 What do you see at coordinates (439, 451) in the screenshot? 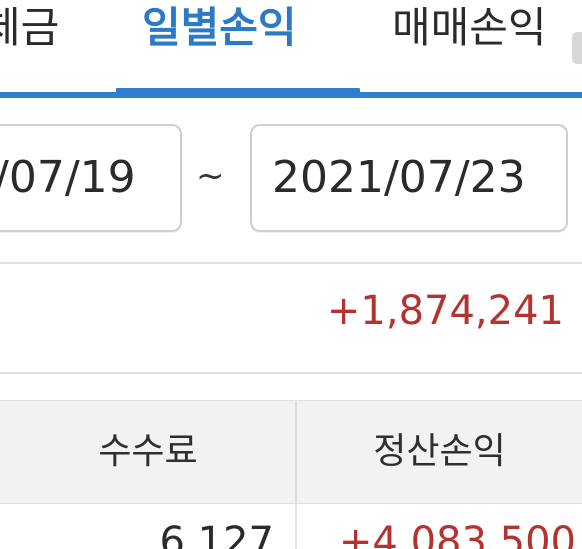
I see `column-header-settlement-pnl: 정산손익` at bounding box center [439, 451].